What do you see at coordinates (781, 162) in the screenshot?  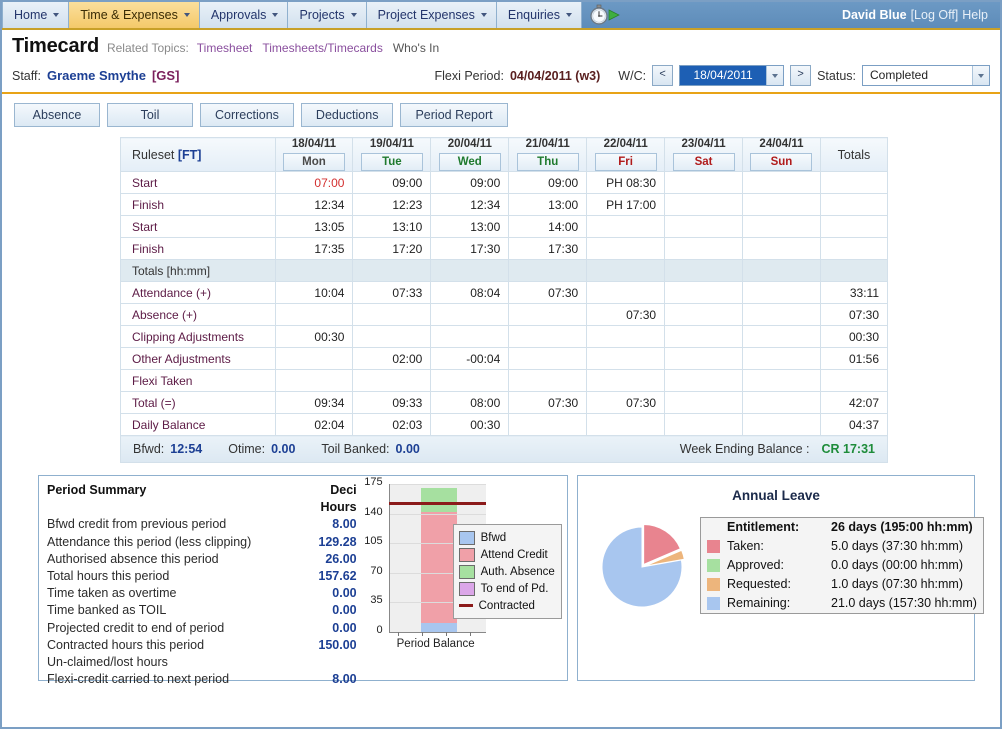 I see `day-button-sun: Sun` at bounding box center [781, 162].